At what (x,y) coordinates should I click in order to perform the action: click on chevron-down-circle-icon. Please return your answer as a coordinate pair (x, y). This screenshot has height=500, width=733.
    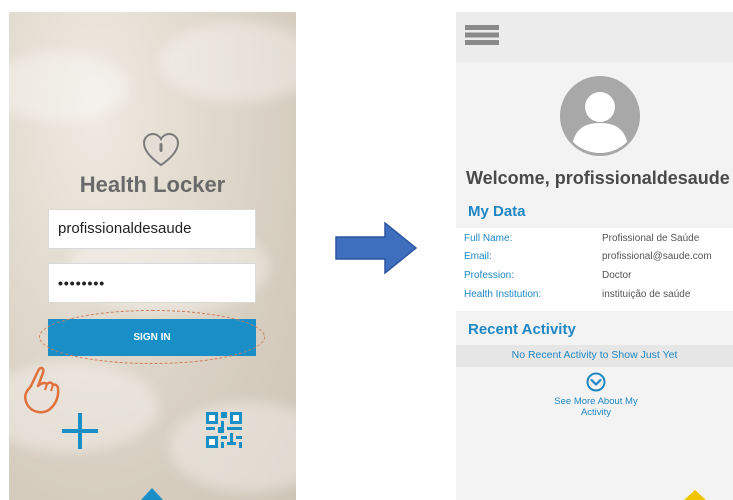
    Looking at the image, I should click on (596, 382).